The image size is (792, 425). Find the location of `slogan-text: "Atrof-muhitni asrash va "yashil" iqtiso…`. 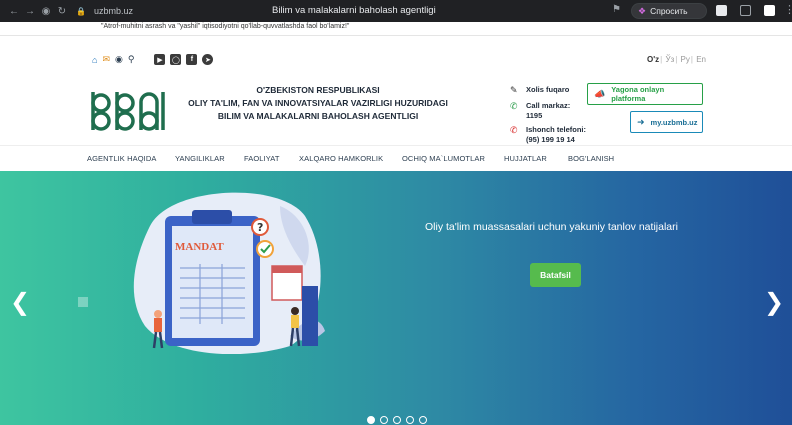

slogan-text: "Atrof-muhitni asrash va "yashil" iqtiso… is located at coordinates (225, 26).